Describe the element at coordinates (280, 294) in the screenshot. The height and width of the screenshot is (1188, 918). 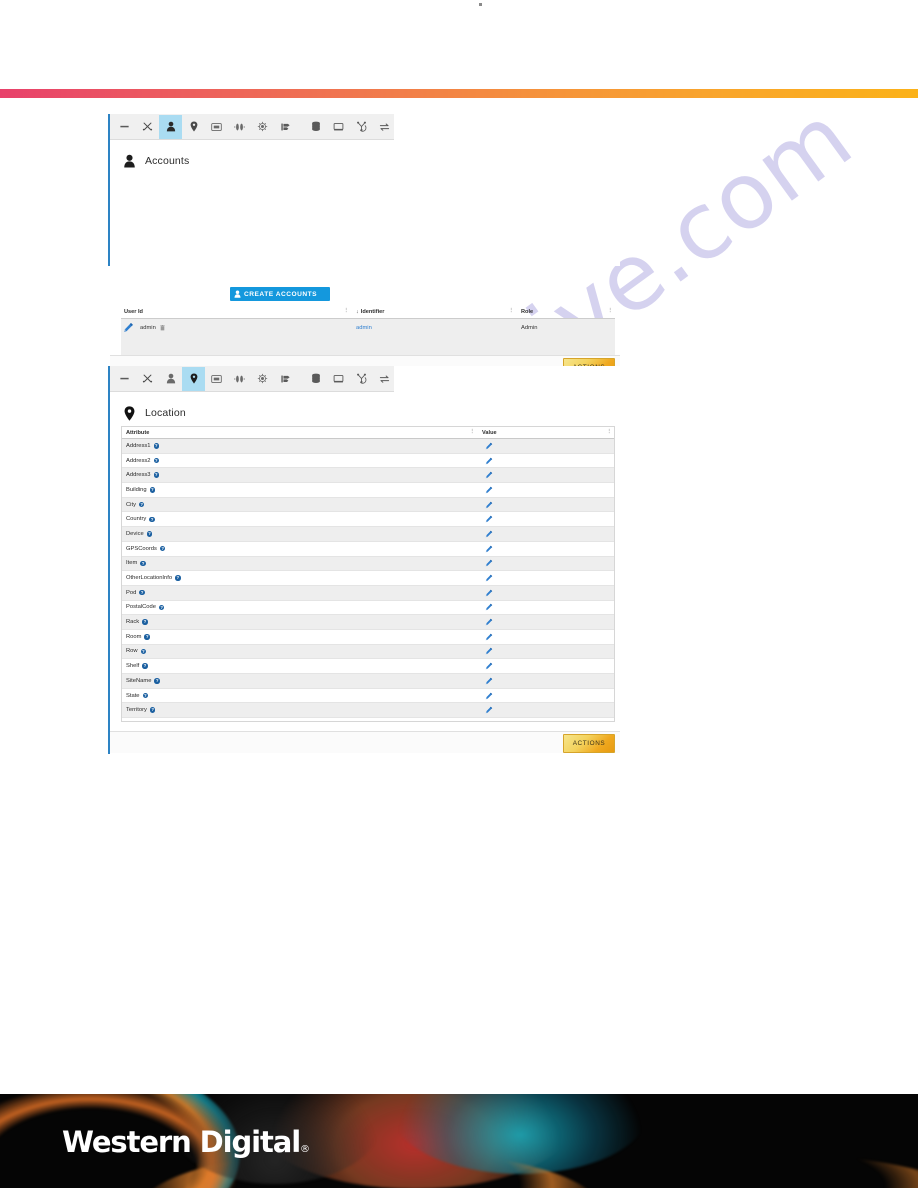
I see `create-accounts-button: CREATE ACCOUNTS` at that location.